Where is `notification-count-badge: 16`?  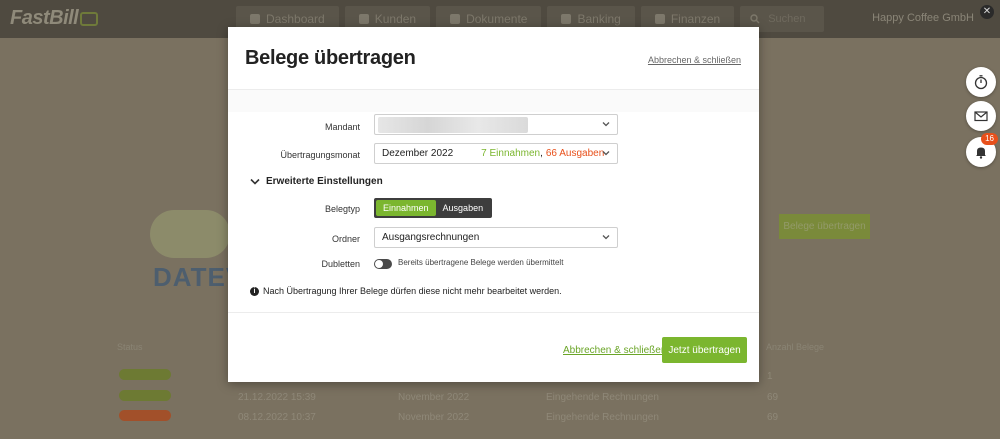
notification-count-badge: 16 is located at coordinates (989, 139).